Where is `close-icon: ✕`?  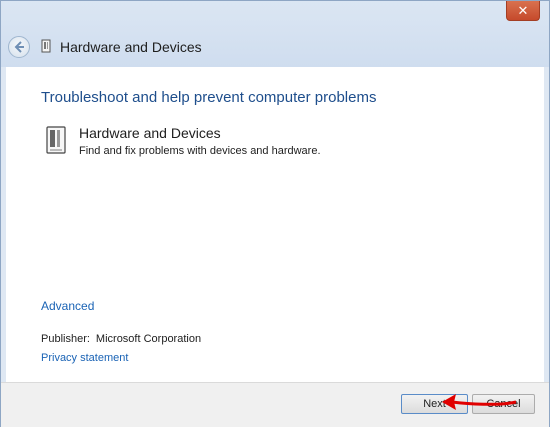
close-icon: ✕ is located at coordinates (523, 10).